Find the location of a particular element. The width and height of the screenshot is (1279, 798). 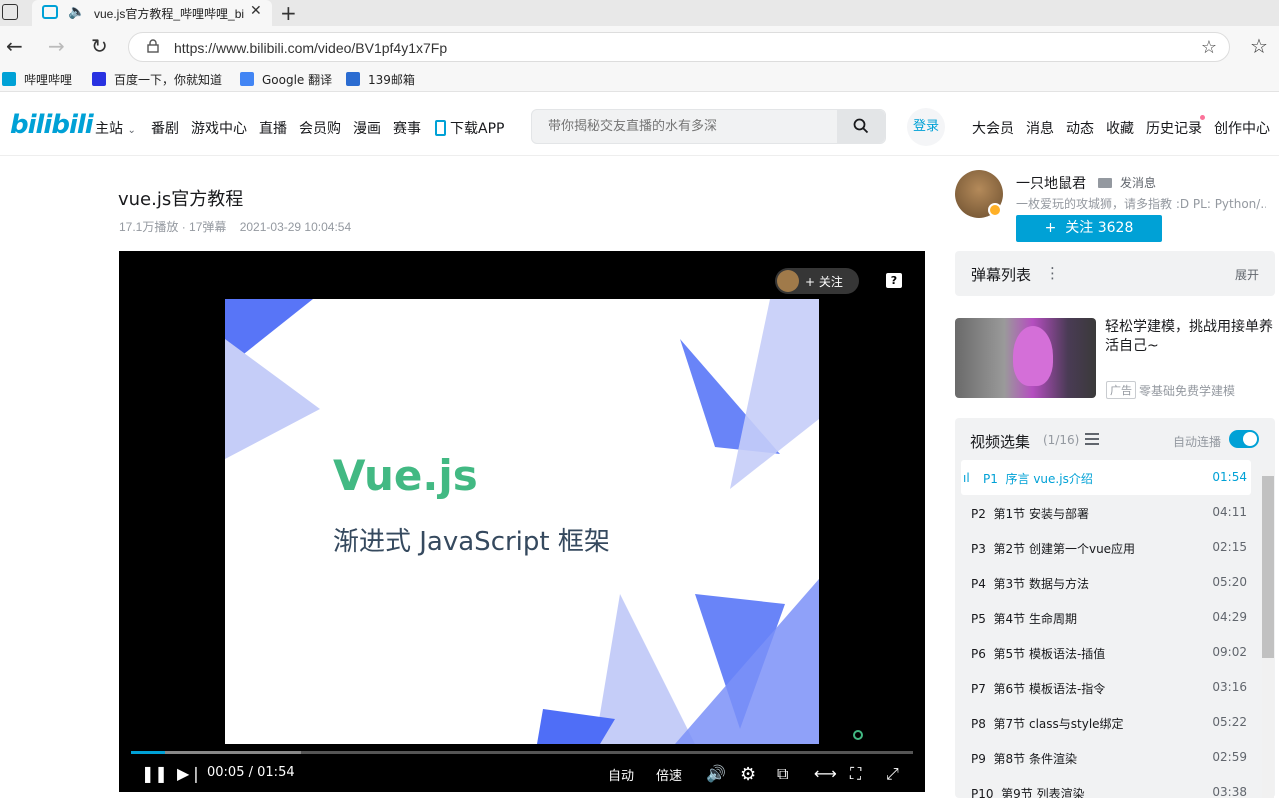

episode-item: P7 第6节 模板语法-指令 03:16 is located at coordinates (1106, 687).